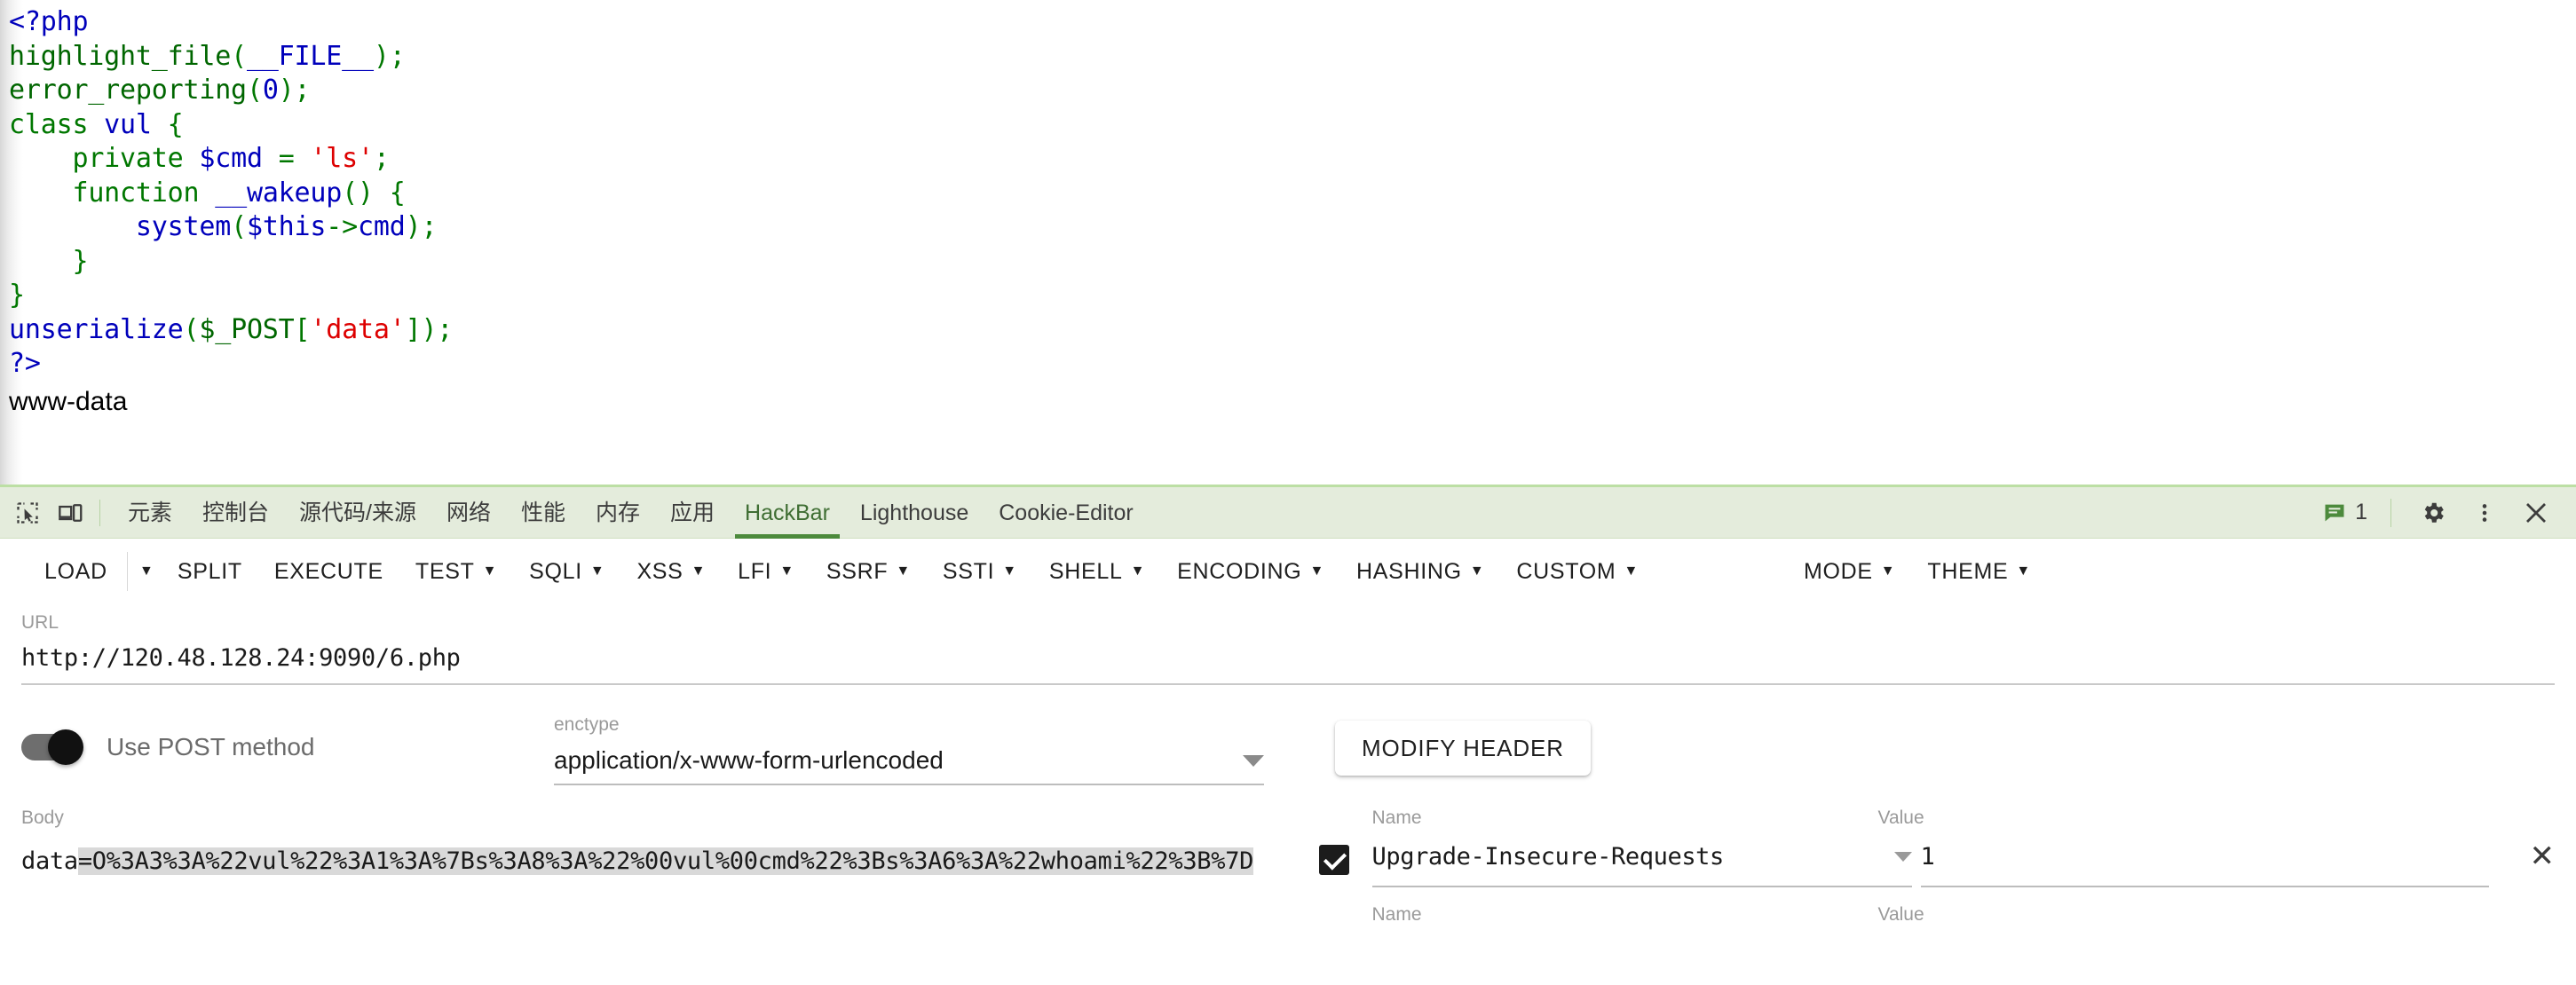 This screenshot has width=2576, height=985. I want to click on post-method-label: Use POST method, so click(211, 747).